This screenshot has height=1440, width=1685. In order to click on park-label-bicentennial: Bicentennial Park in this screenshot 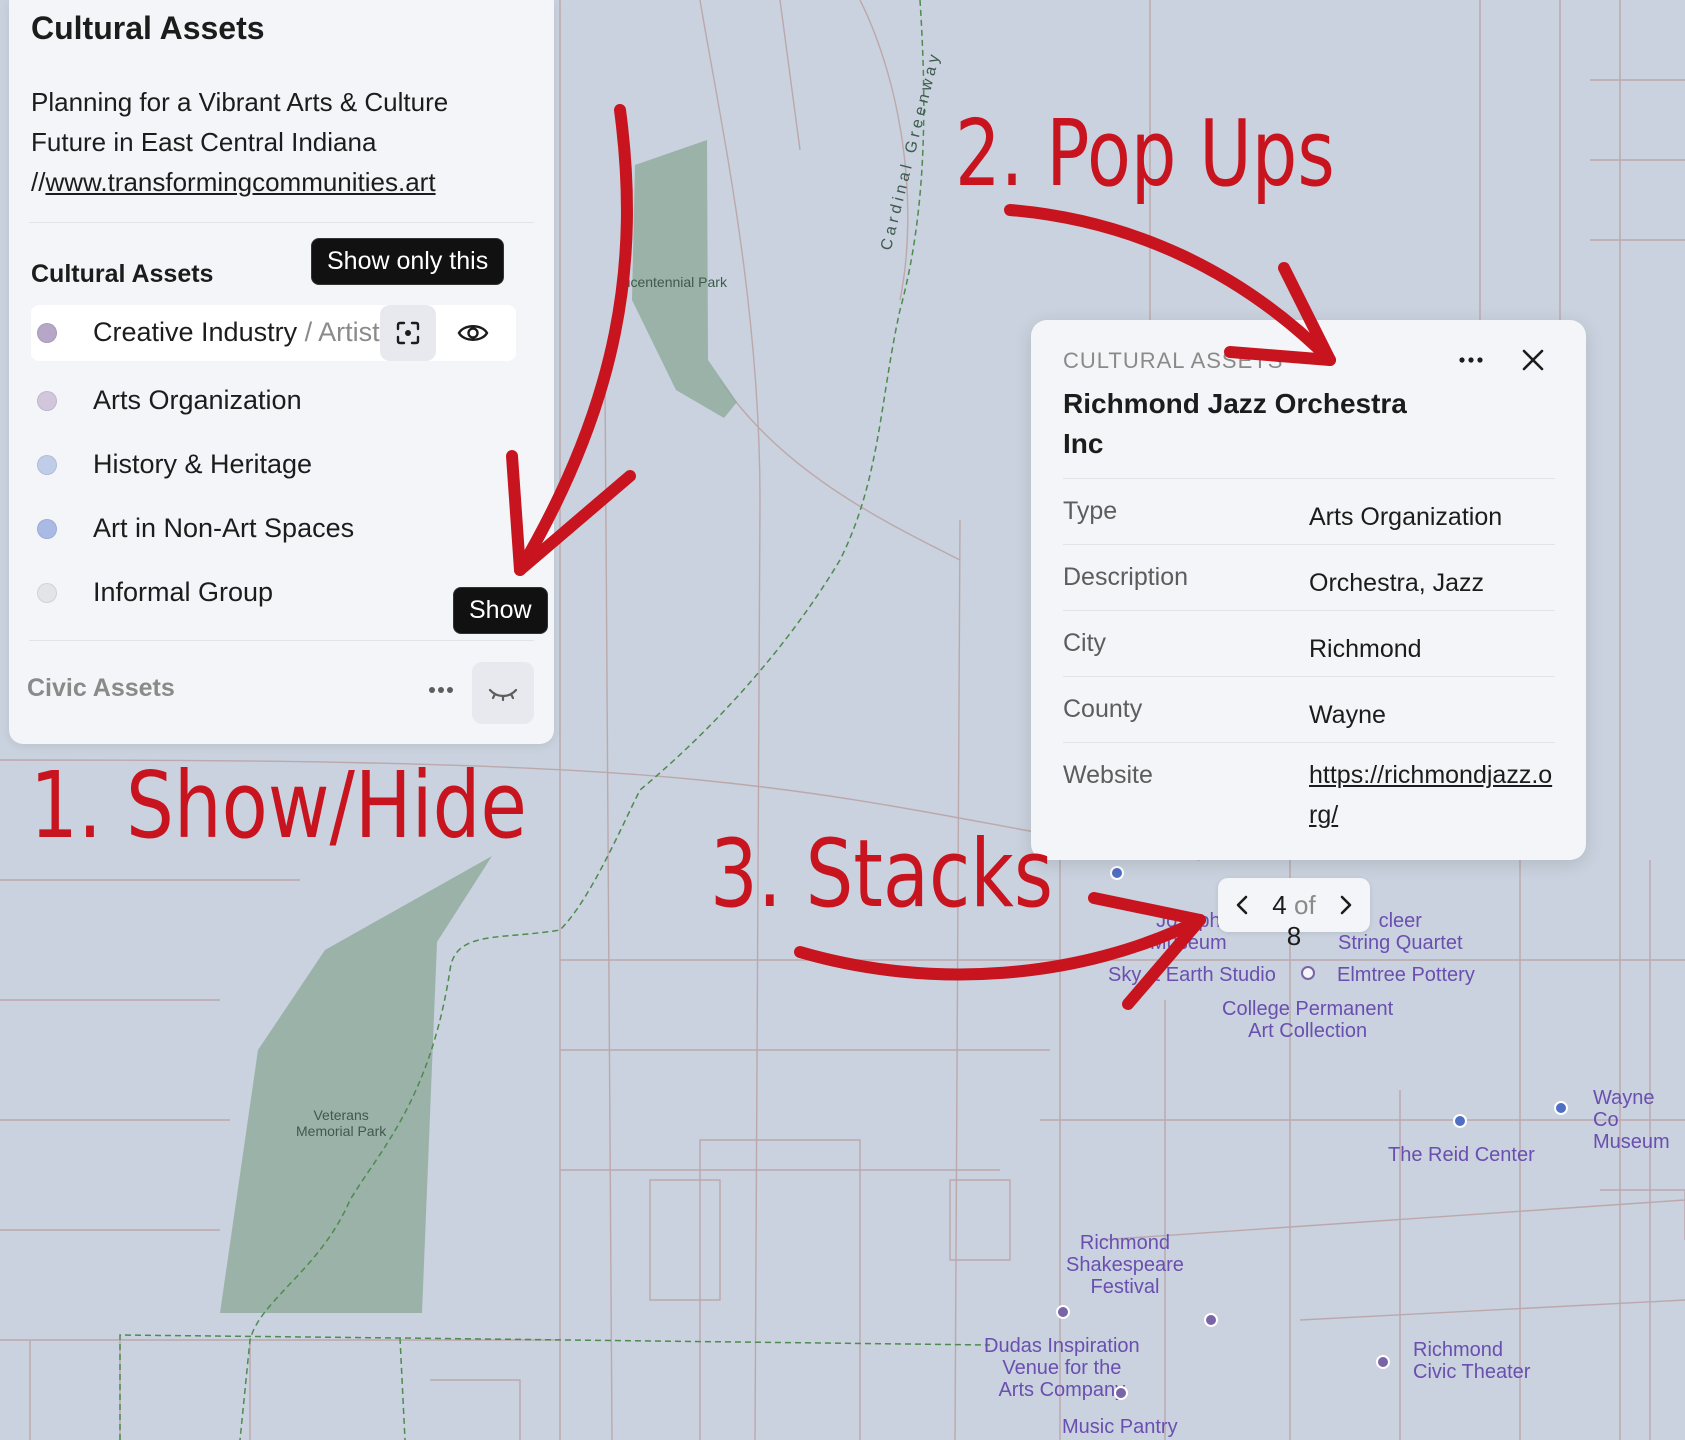, I will do `click(672, 282)`.